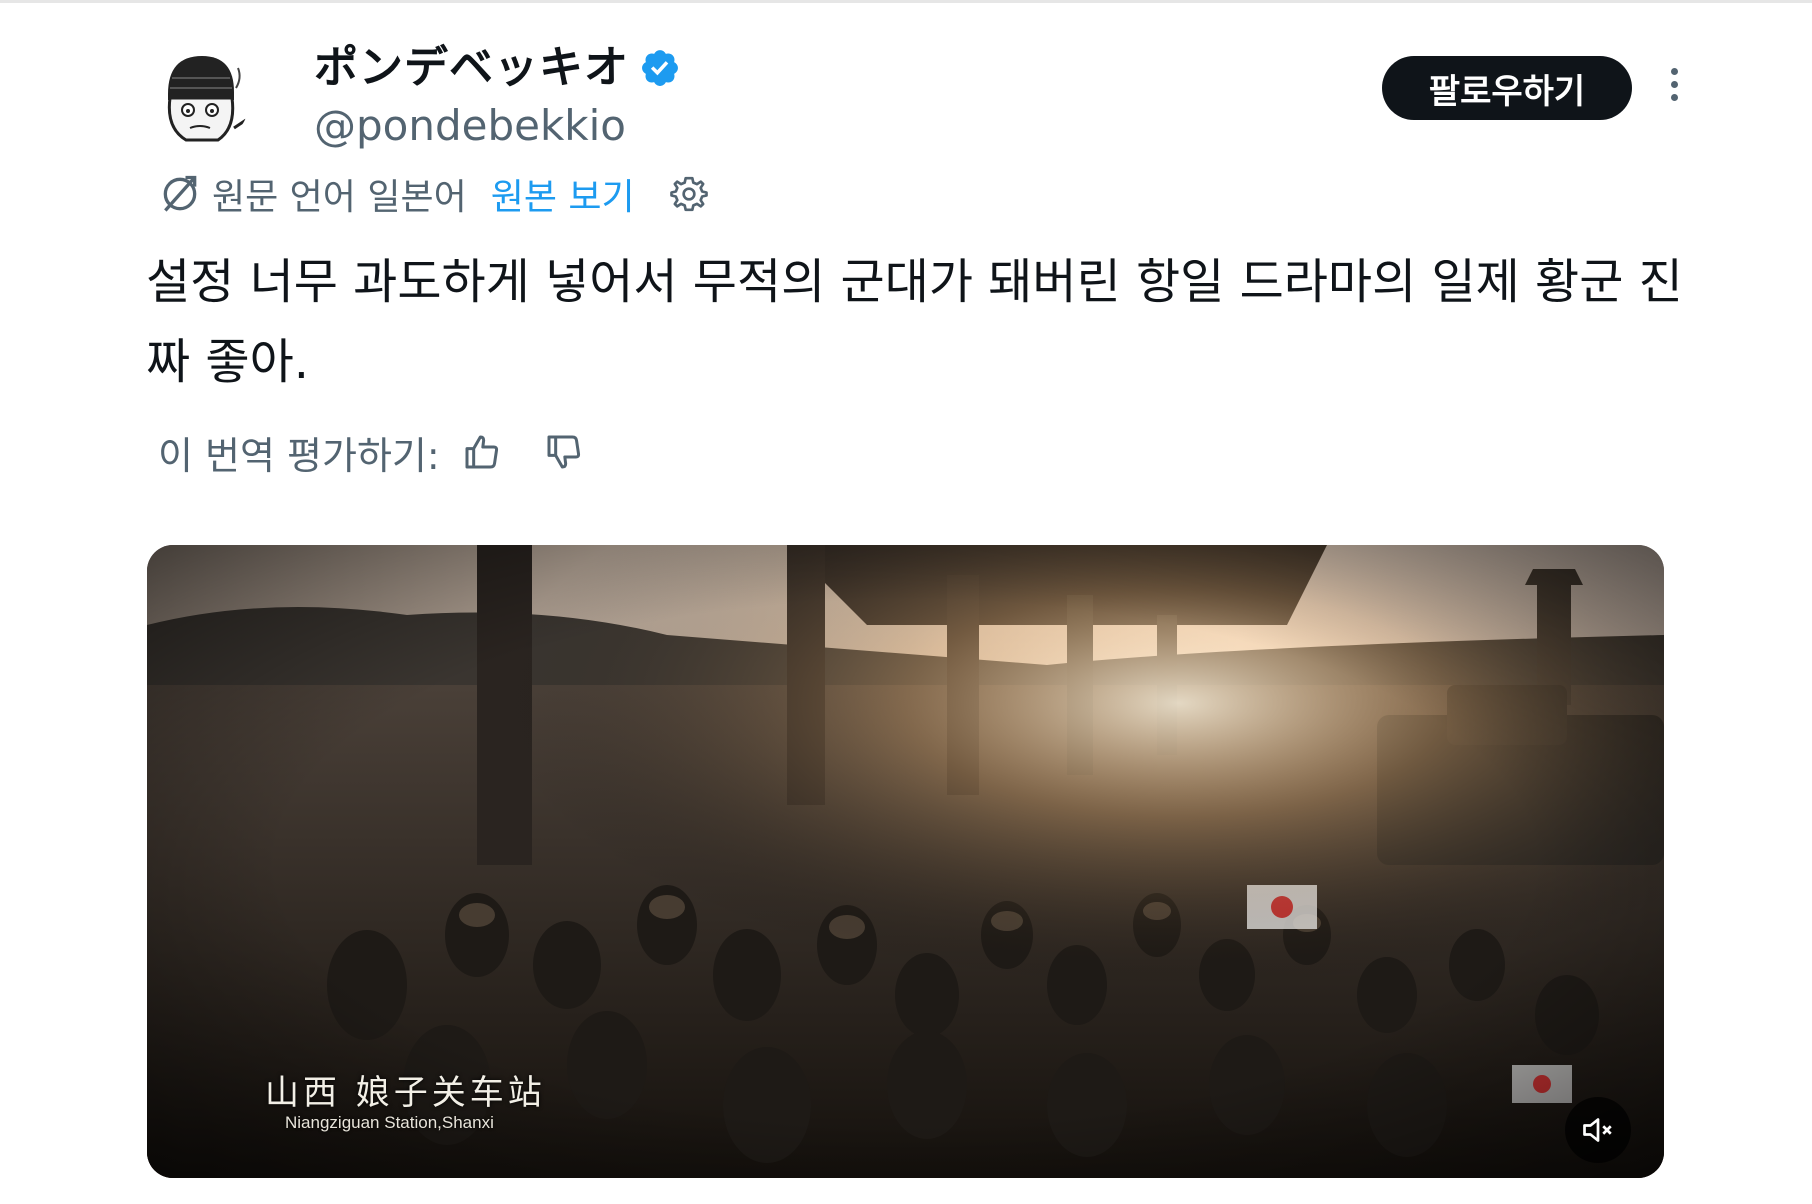 This screenshot has height=1204, width=1812. Describe the element at coordinates (660, 68) in the screenshot. I see `verified-badge-icon` at that location.